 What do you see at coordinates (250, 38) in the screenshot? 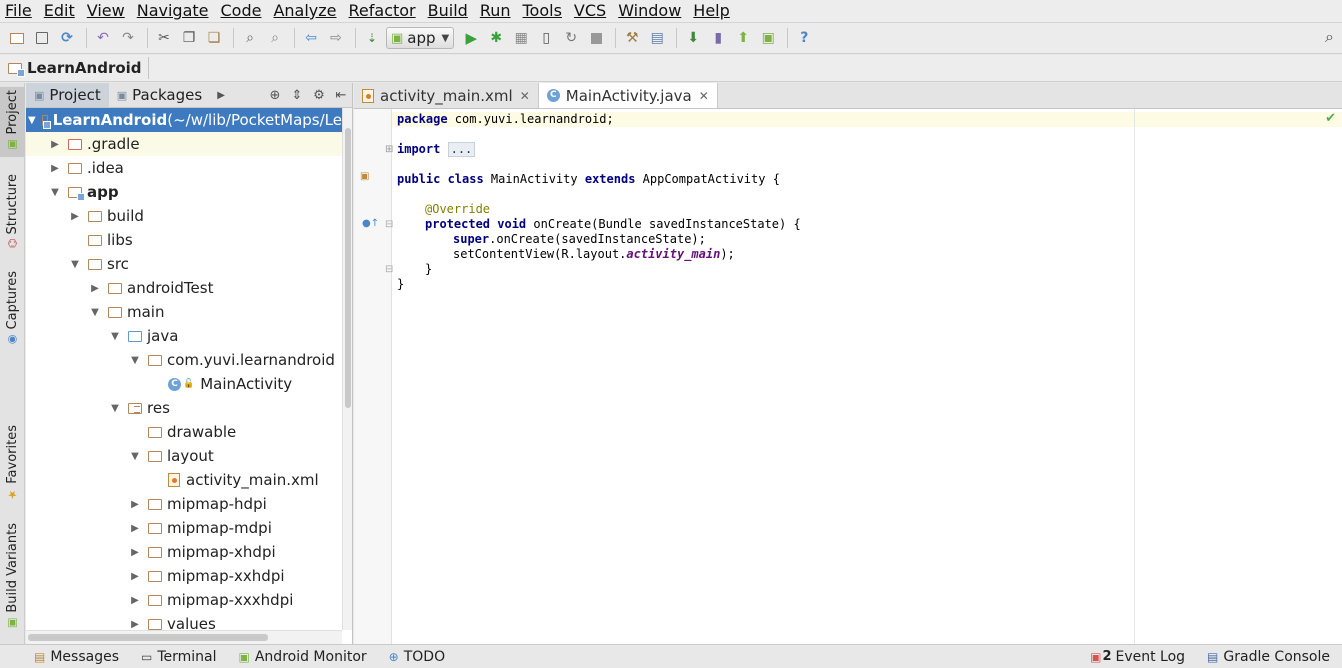
I see `find-icon: ⌕` at bounding box center [250, 38].